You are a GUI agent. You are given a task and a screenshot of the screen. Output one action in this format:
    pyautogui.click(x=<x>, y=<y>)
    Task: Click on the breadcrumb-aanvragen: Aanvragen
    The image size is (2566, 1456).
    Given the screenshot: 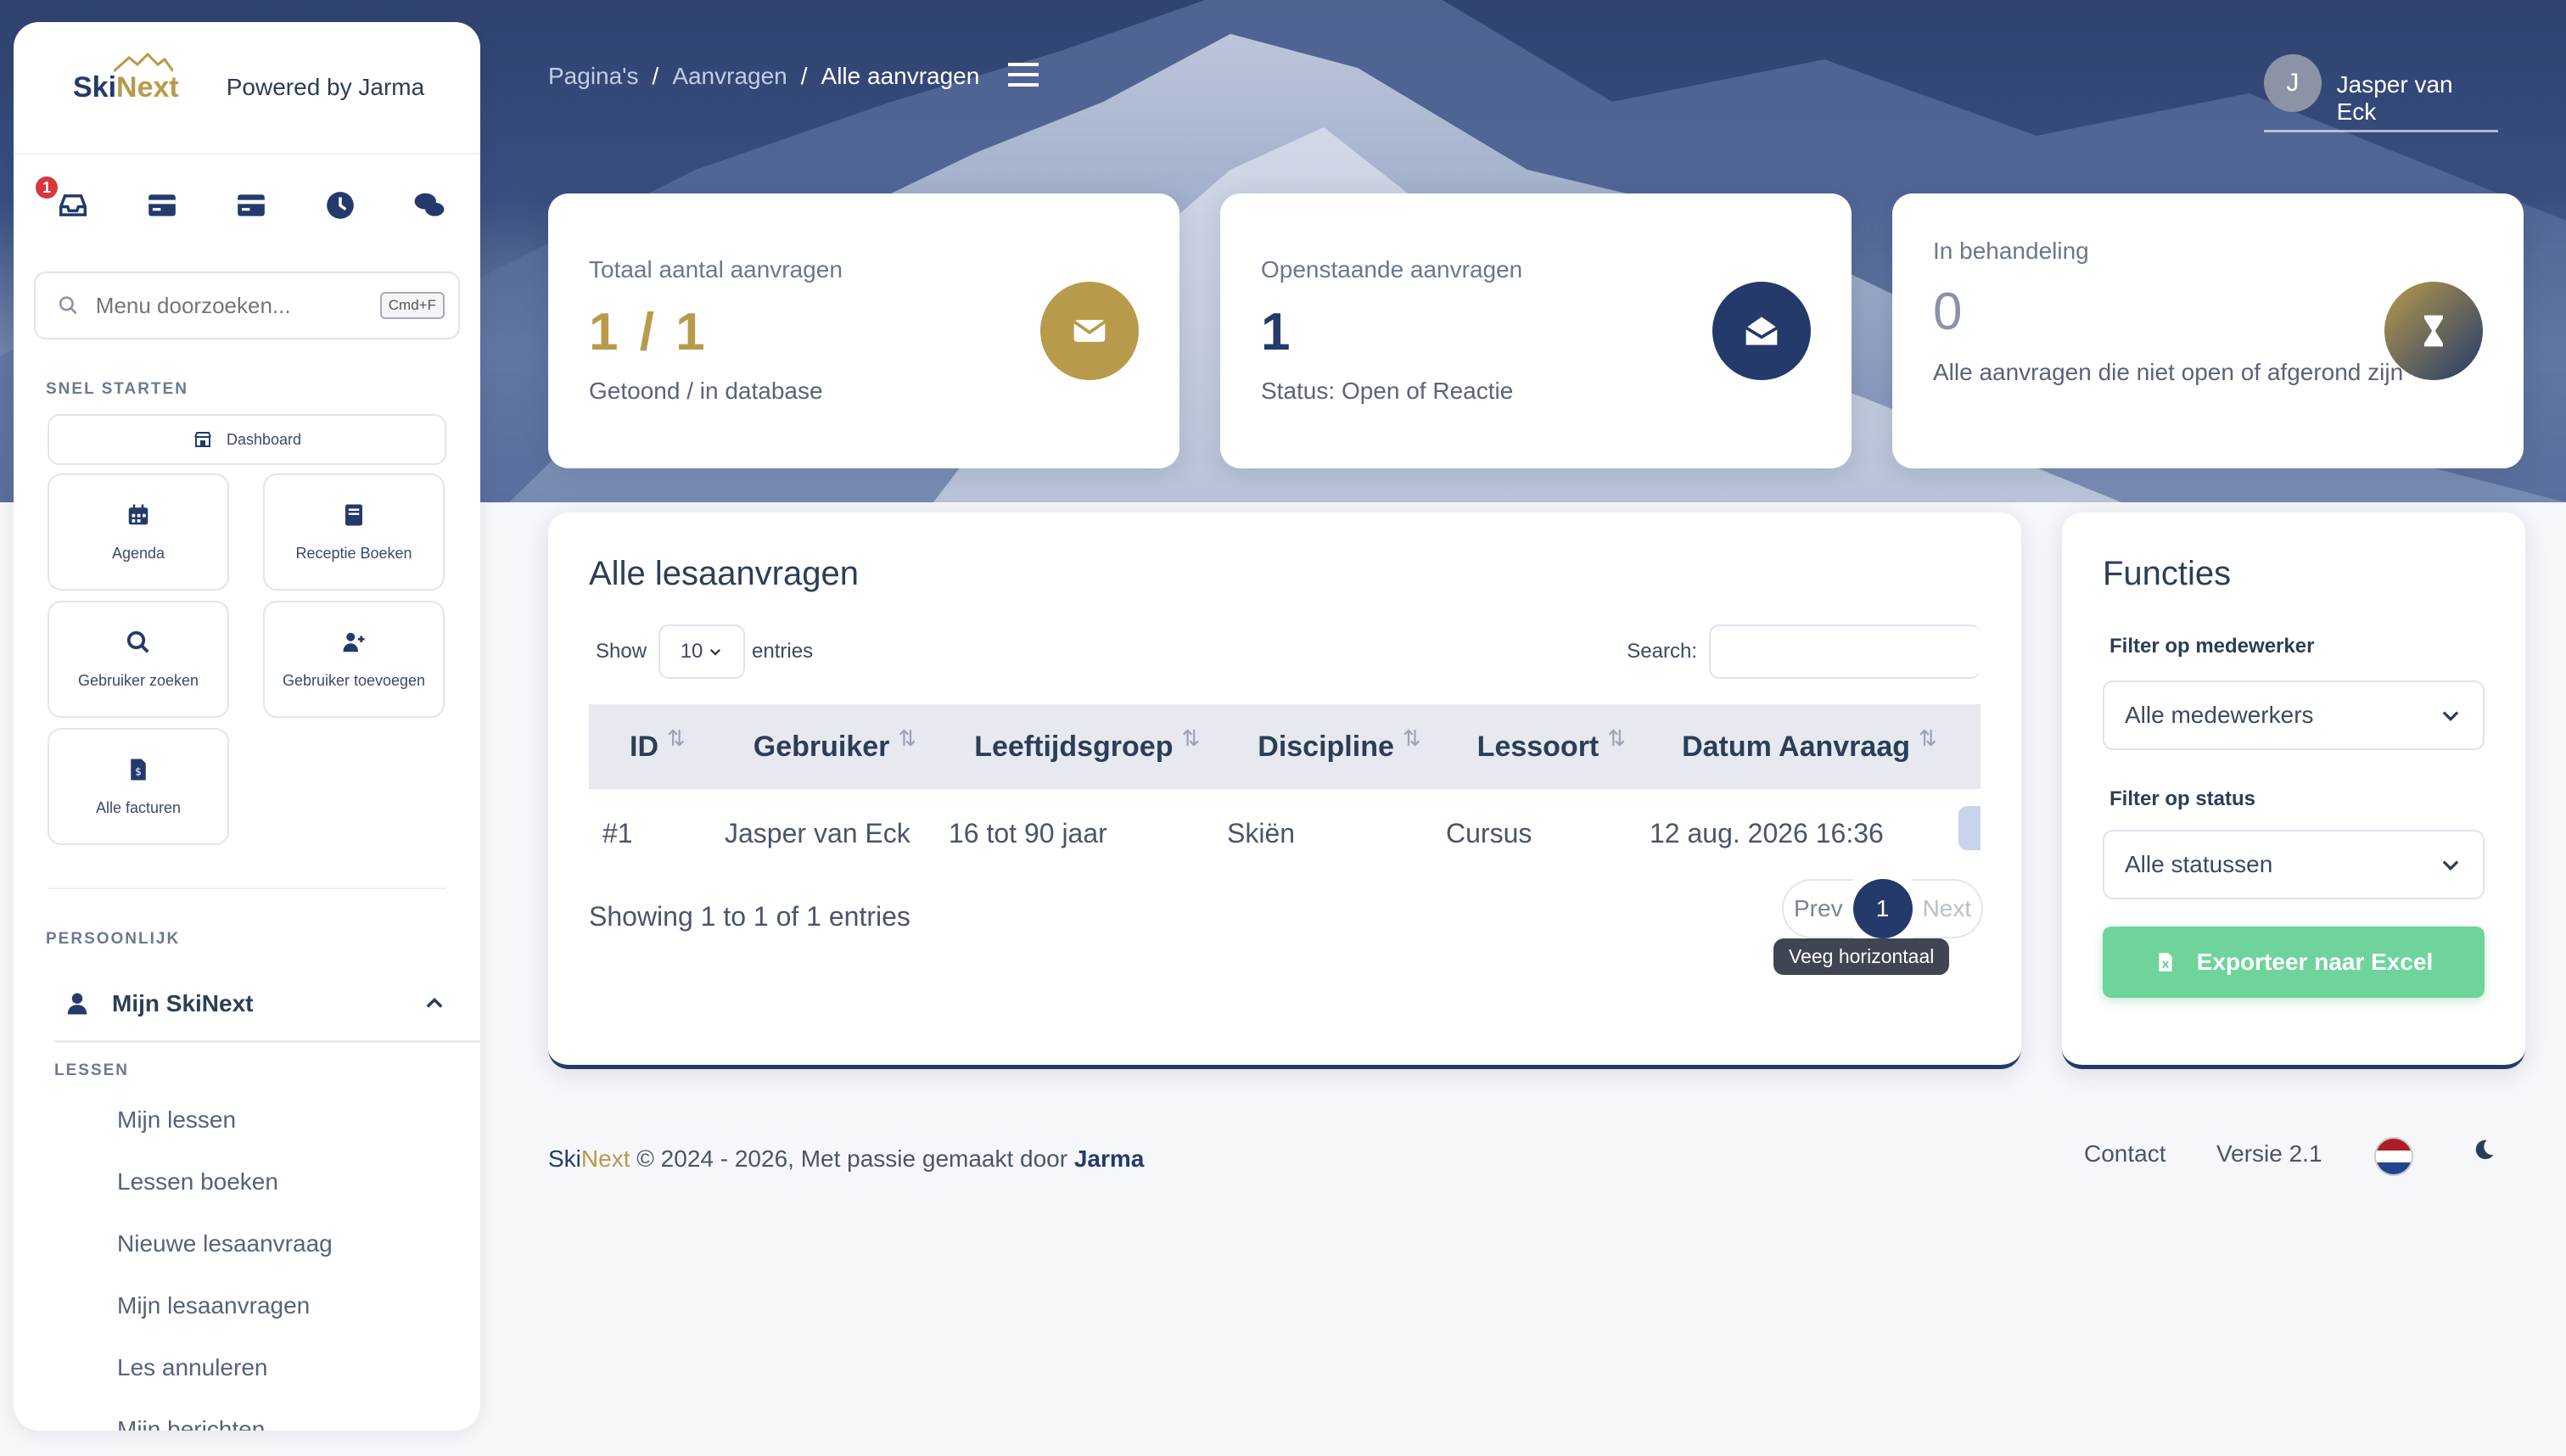 What is the action you would take?
    pyautogui.click(x=729, y=77)
    